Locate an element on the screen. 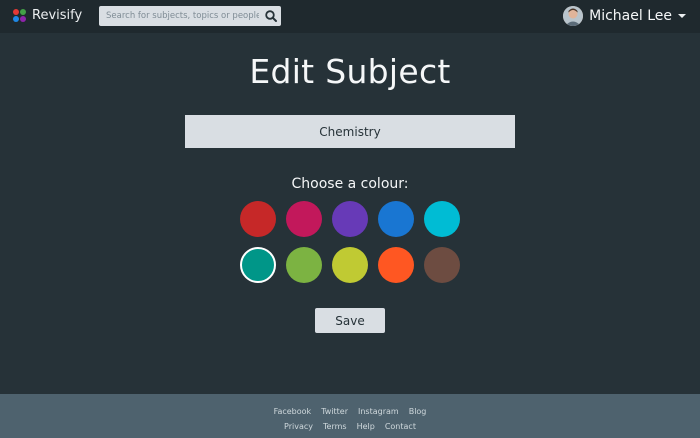  app-logo: Revisify is located at coordinates (47, 15).